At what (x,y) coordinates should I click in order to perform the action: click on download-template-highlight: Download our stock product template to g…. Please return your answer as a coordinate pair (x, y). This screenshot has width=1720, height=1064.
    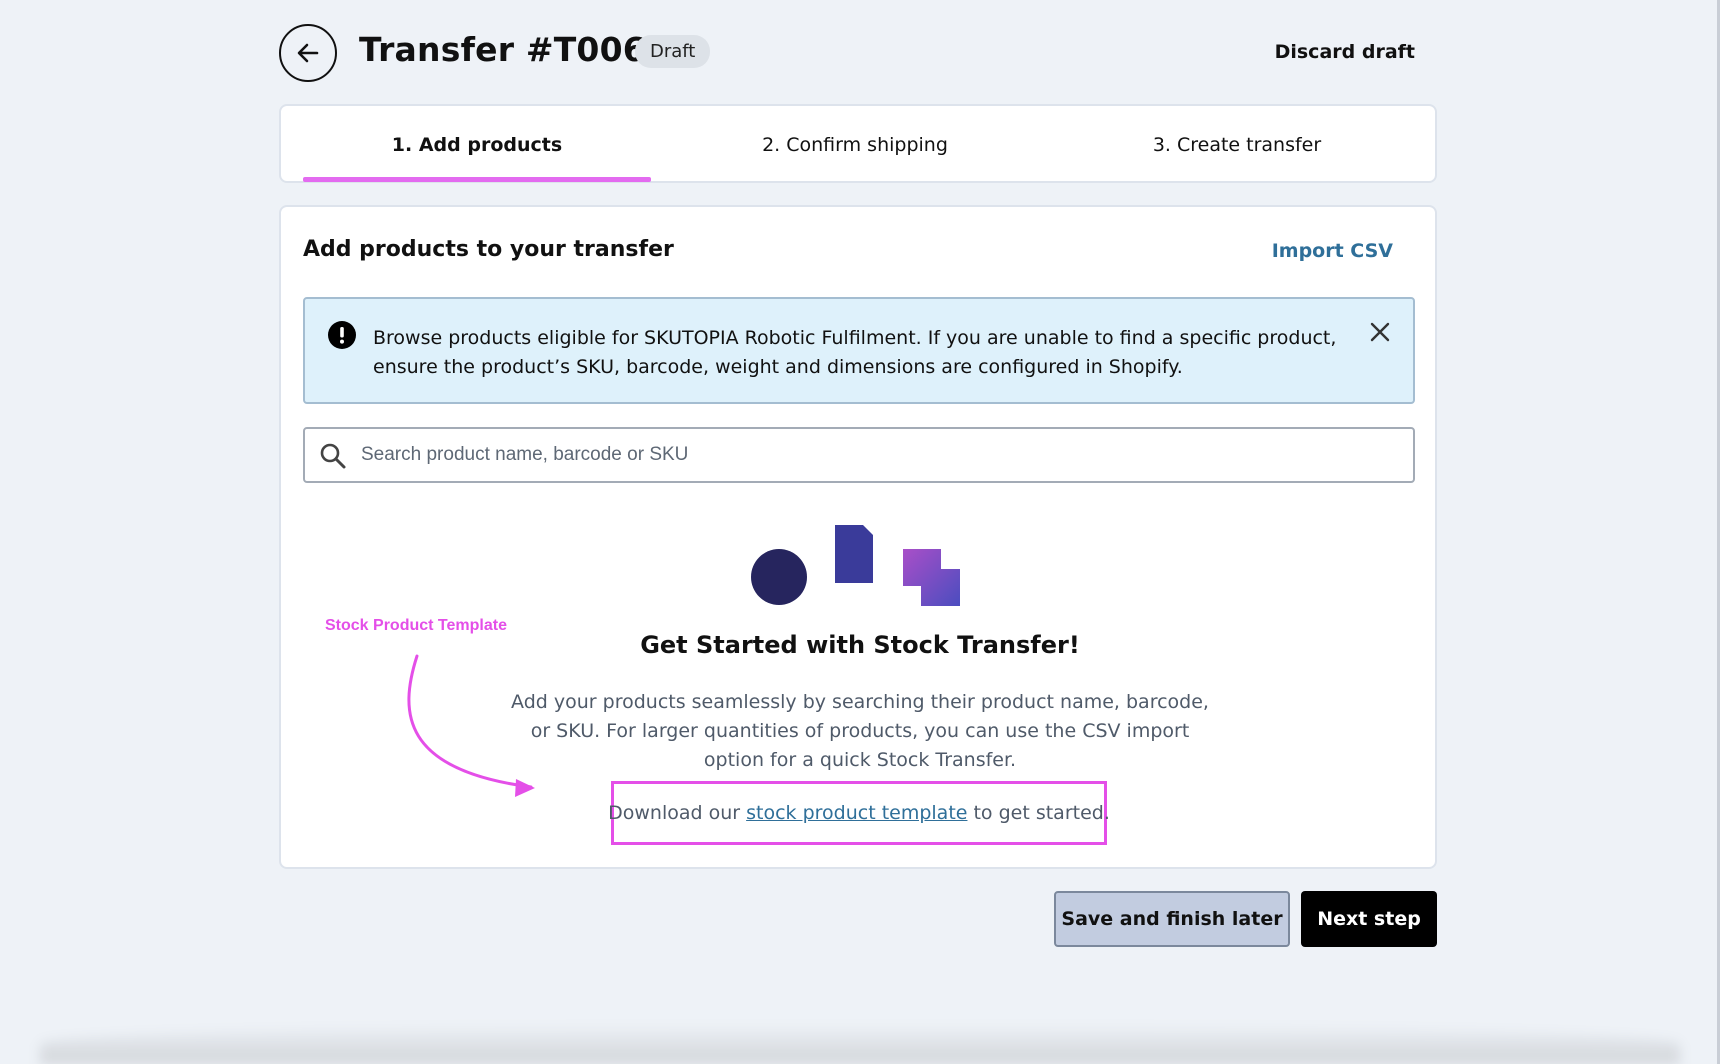
    Looking at the image, I should click on (859, 813).